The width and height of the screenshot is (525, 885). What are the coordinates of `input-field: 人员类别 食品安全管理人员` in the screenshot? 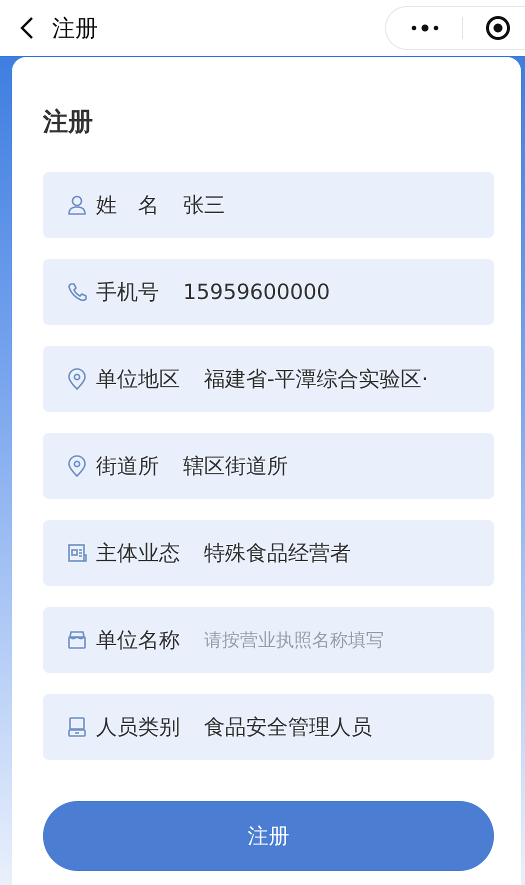 It's located at (268, 727).